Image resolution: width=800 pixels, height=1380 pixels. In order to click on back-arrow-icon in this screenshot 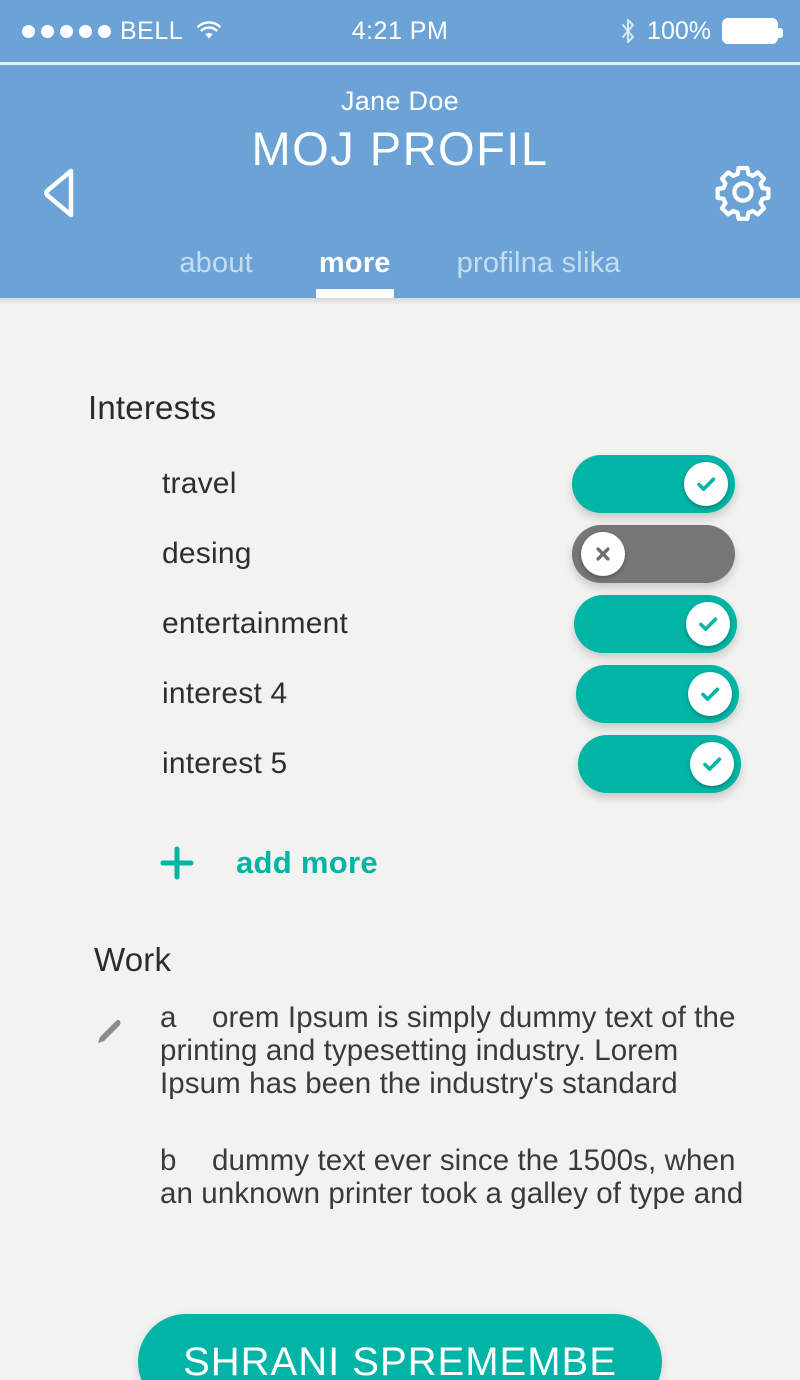, I will do `click(61, 193)`.